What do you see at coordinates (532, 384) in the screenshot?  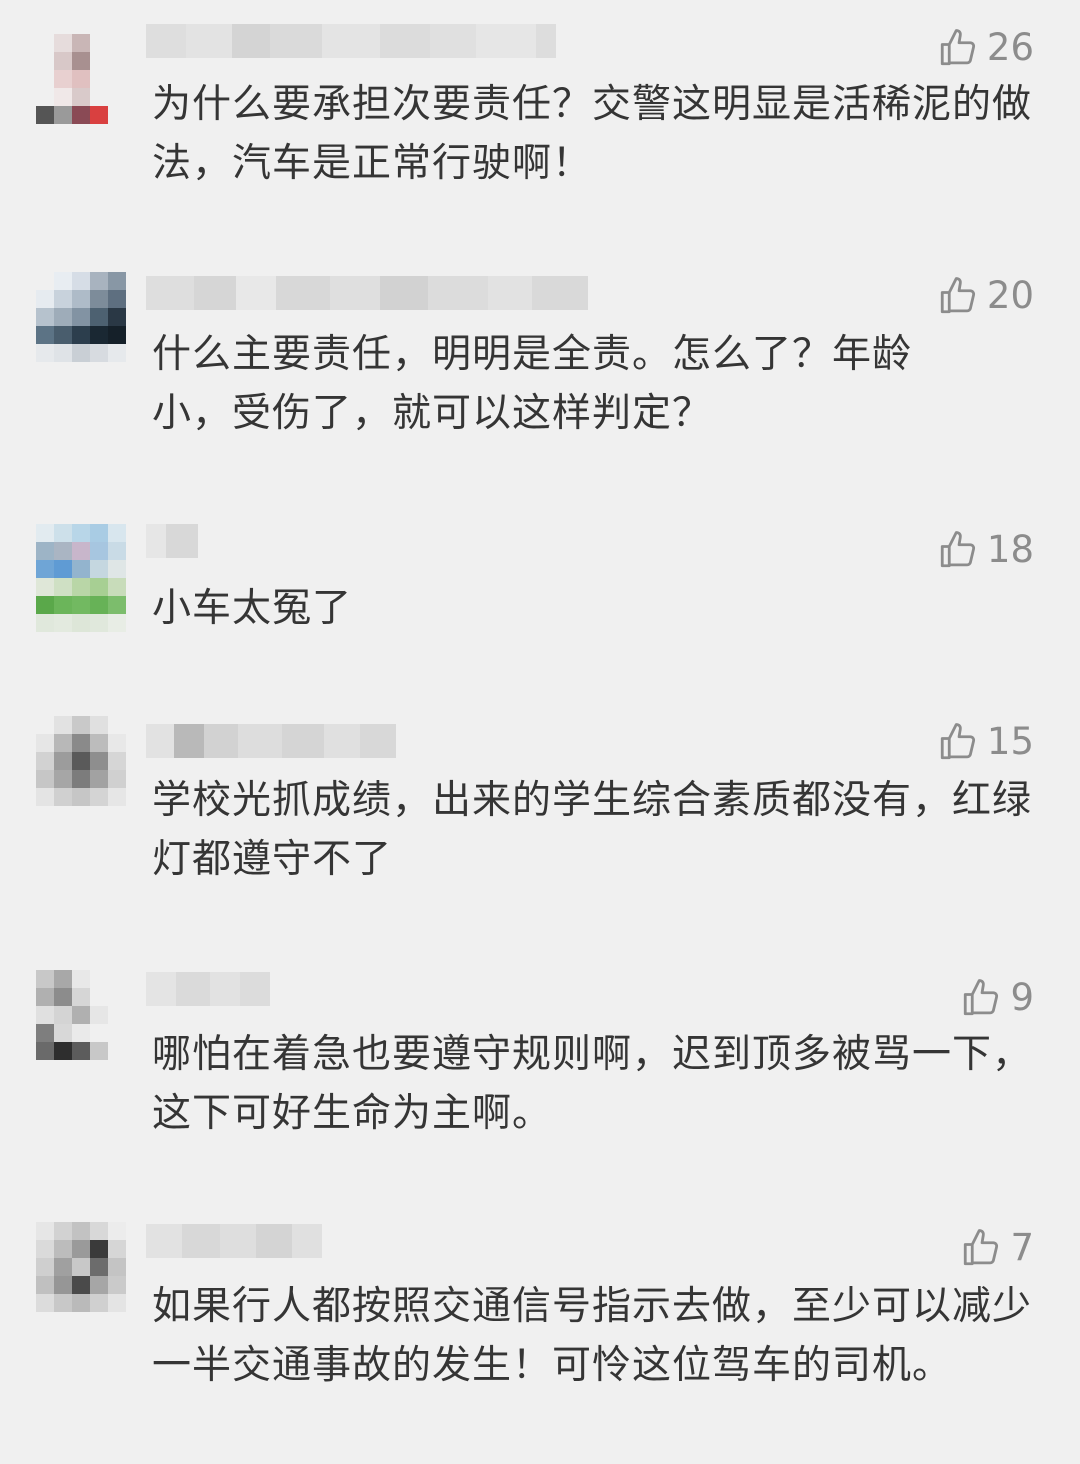 I see `comment-text: 什么主要责任，明明是全责。怎么了？年龄小，受伤了，就可以这样判定？` at bounding box center [532, 384].